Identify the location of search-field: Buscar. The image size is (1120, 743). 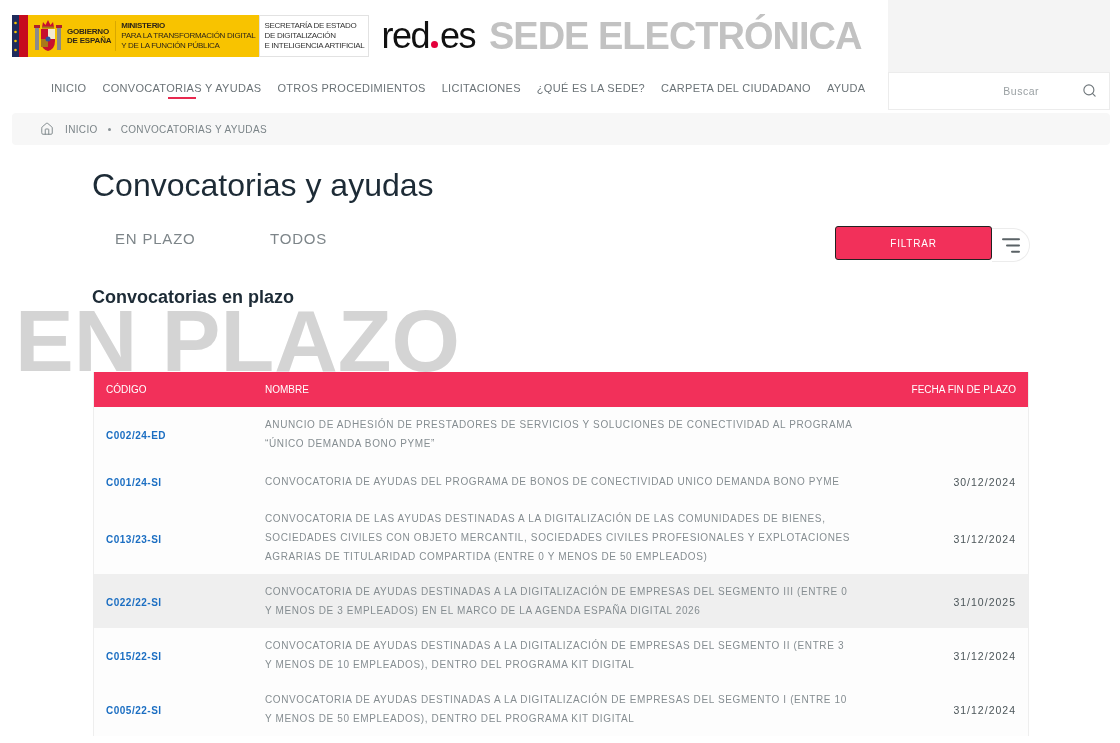
(999, 91).